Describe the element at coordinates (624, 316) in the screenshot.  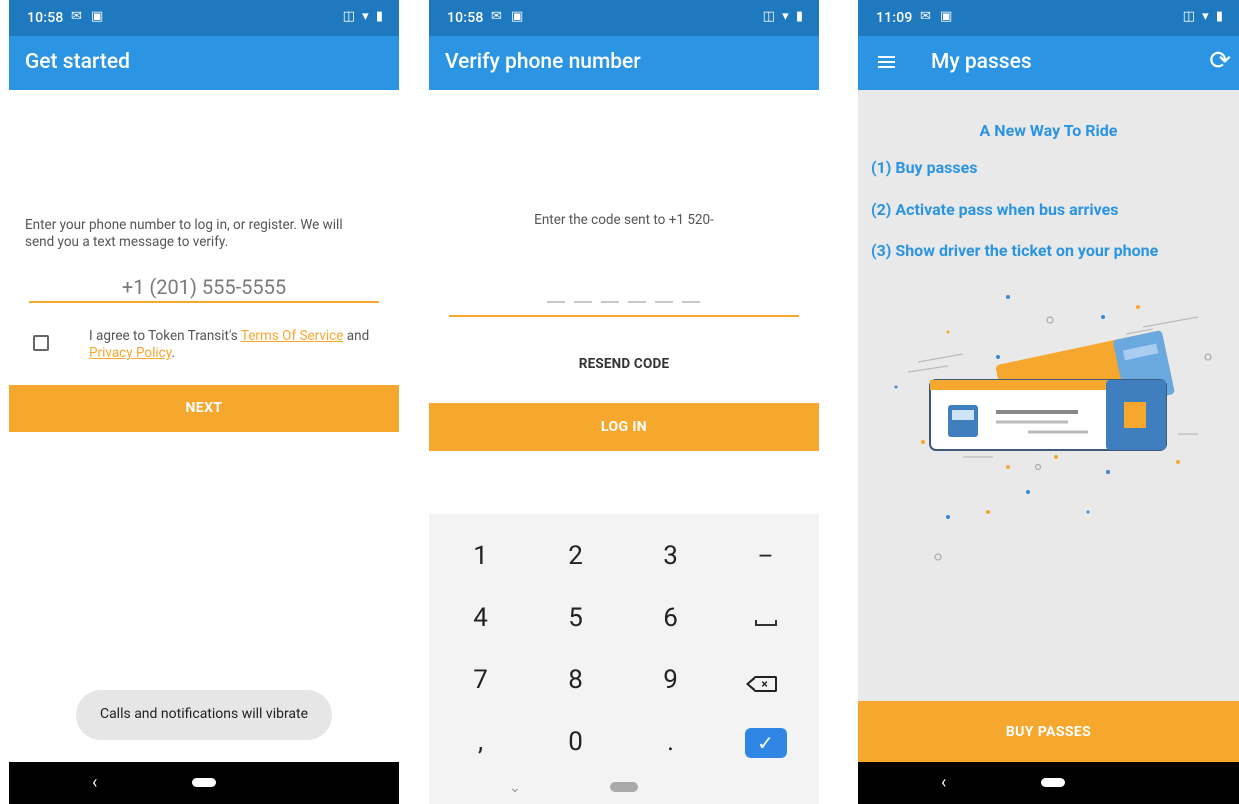
I see `code-input-underline` at that location.